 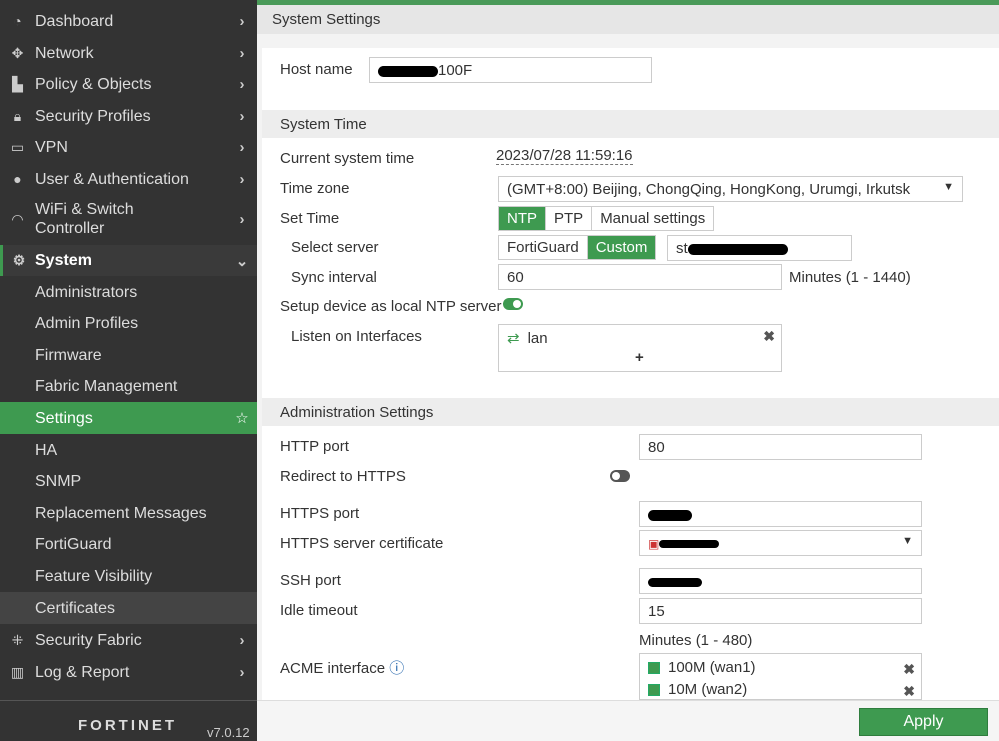 I want to click on apply-button: Apply, so click(x=923, y=722).